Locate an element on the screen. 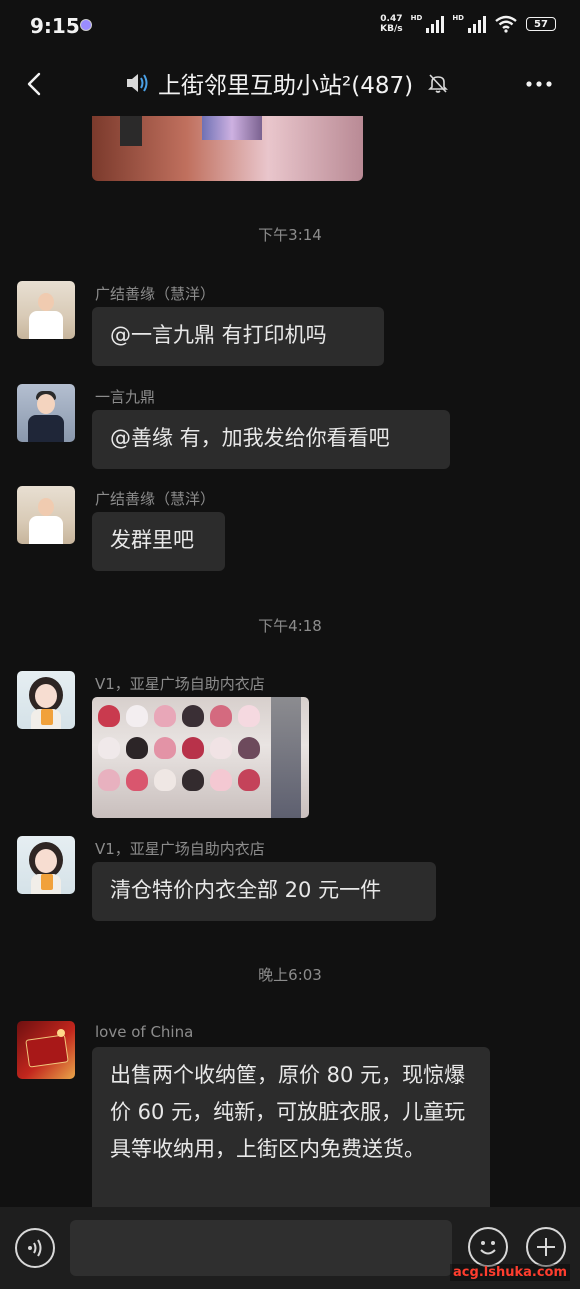 The width and height of the screenshot is (580, 1289). message-bubble: 清仓特价内衣全部 20 元一件 is located at coordinates (264, 891).